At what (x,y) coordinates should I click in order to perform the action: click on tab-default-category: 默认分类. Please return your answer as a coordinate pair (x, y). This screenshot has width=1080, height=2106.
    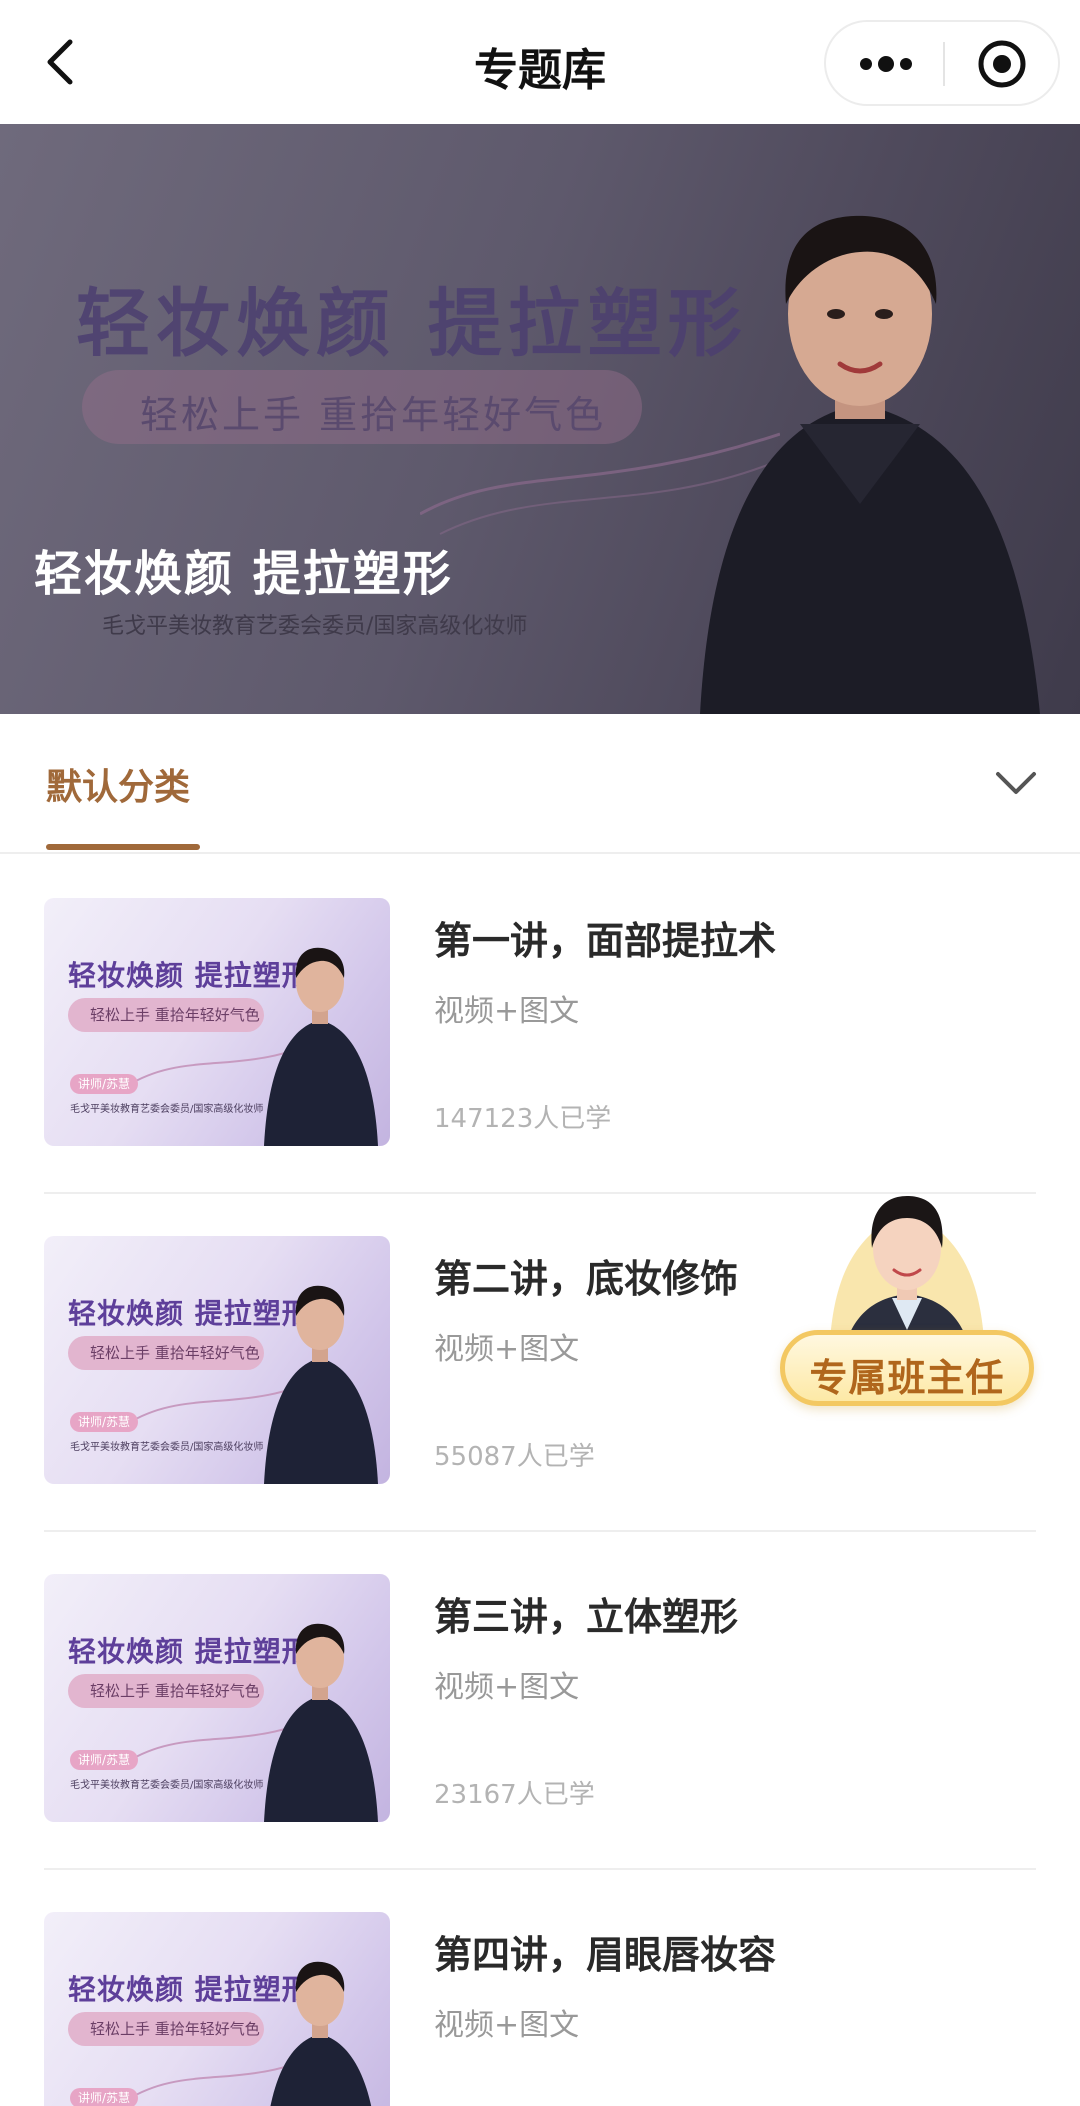
    Looking at the image, I should click on (118, 784).